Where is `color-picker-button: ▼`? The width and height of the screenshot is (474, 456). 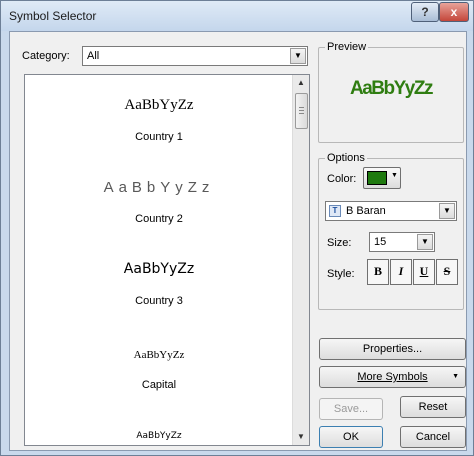 color-picker-button: ▼ is located at coordinates (382, 178).